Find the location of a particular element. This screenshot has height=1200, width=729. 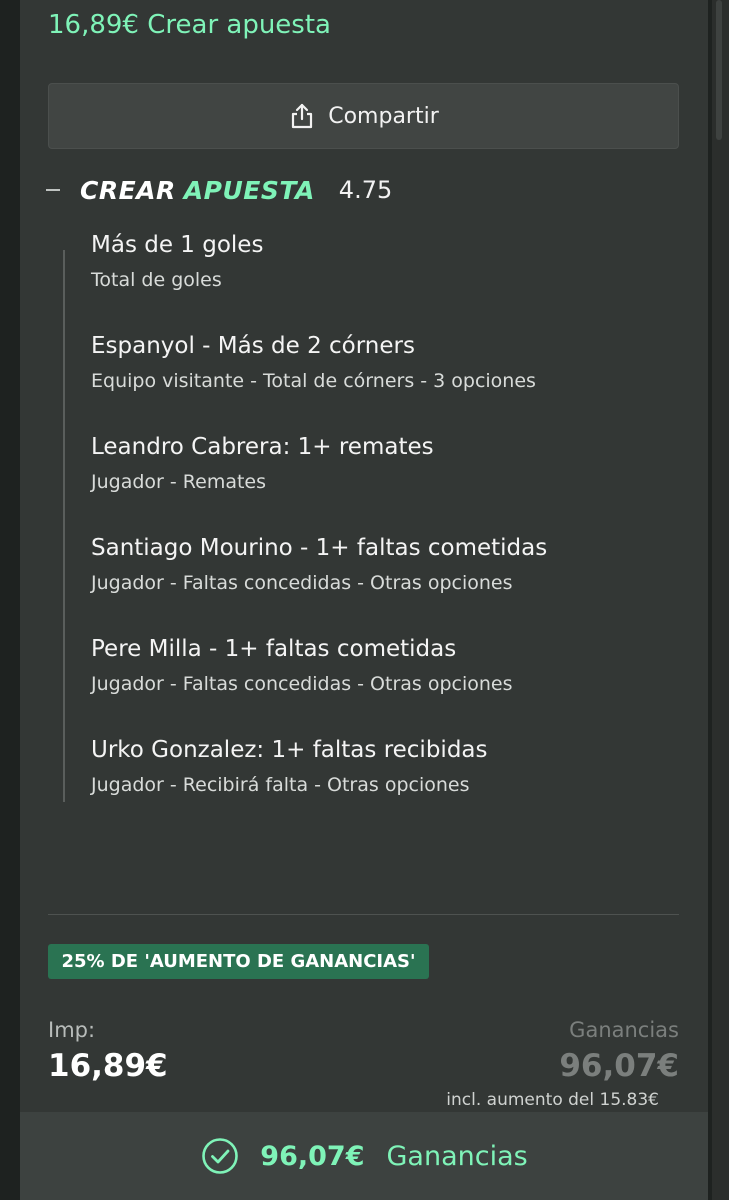

selection-subtitle: Total de goles is located at coordinates (156, 280).